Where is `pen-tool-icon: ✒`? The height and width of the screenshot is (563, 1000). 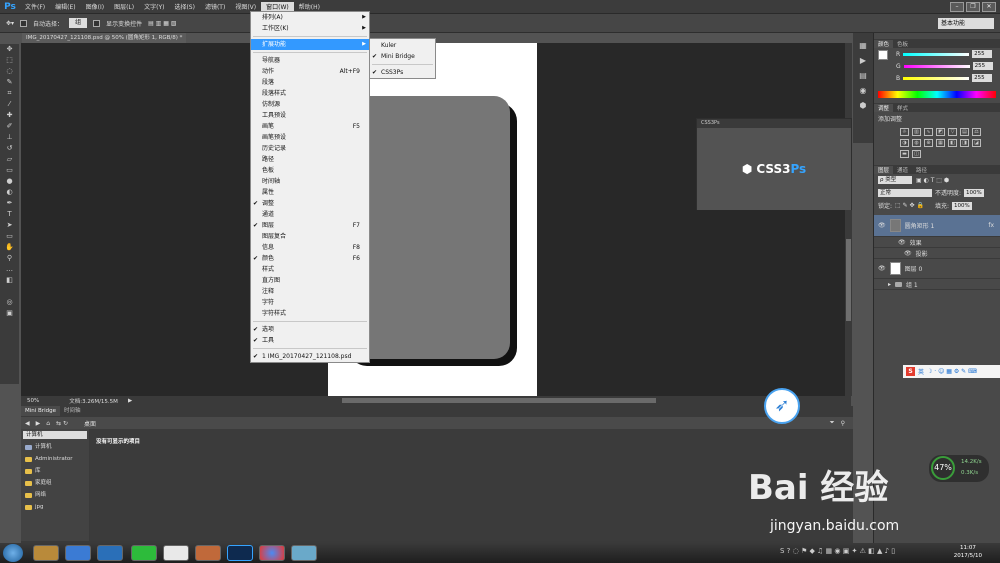 pen-tool-icon: ✒ is located at coordinates (9, 203).